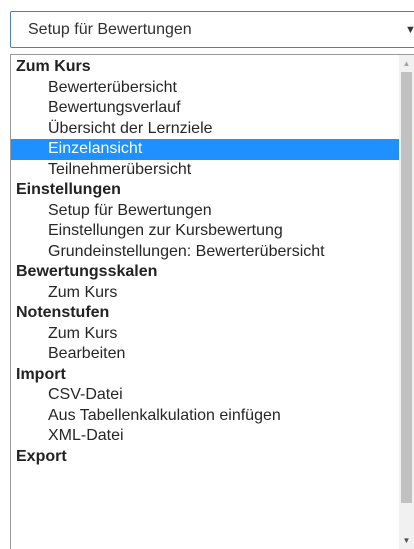  What do you see at coordinates (63, 312) in the screenshot?
I see `optgroup-label: Notenstufen` at bounding box center [63, 312].